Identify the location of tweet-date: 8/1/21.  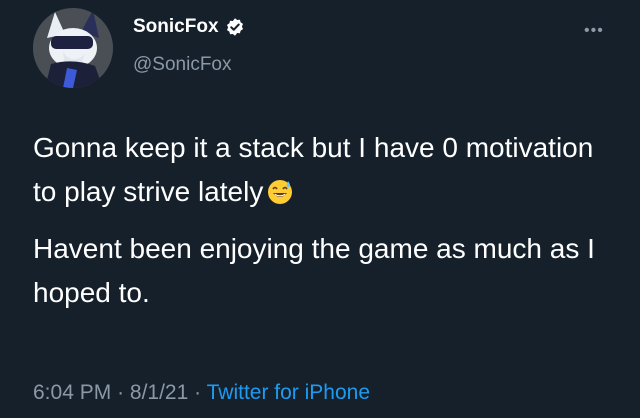
(159, 392).